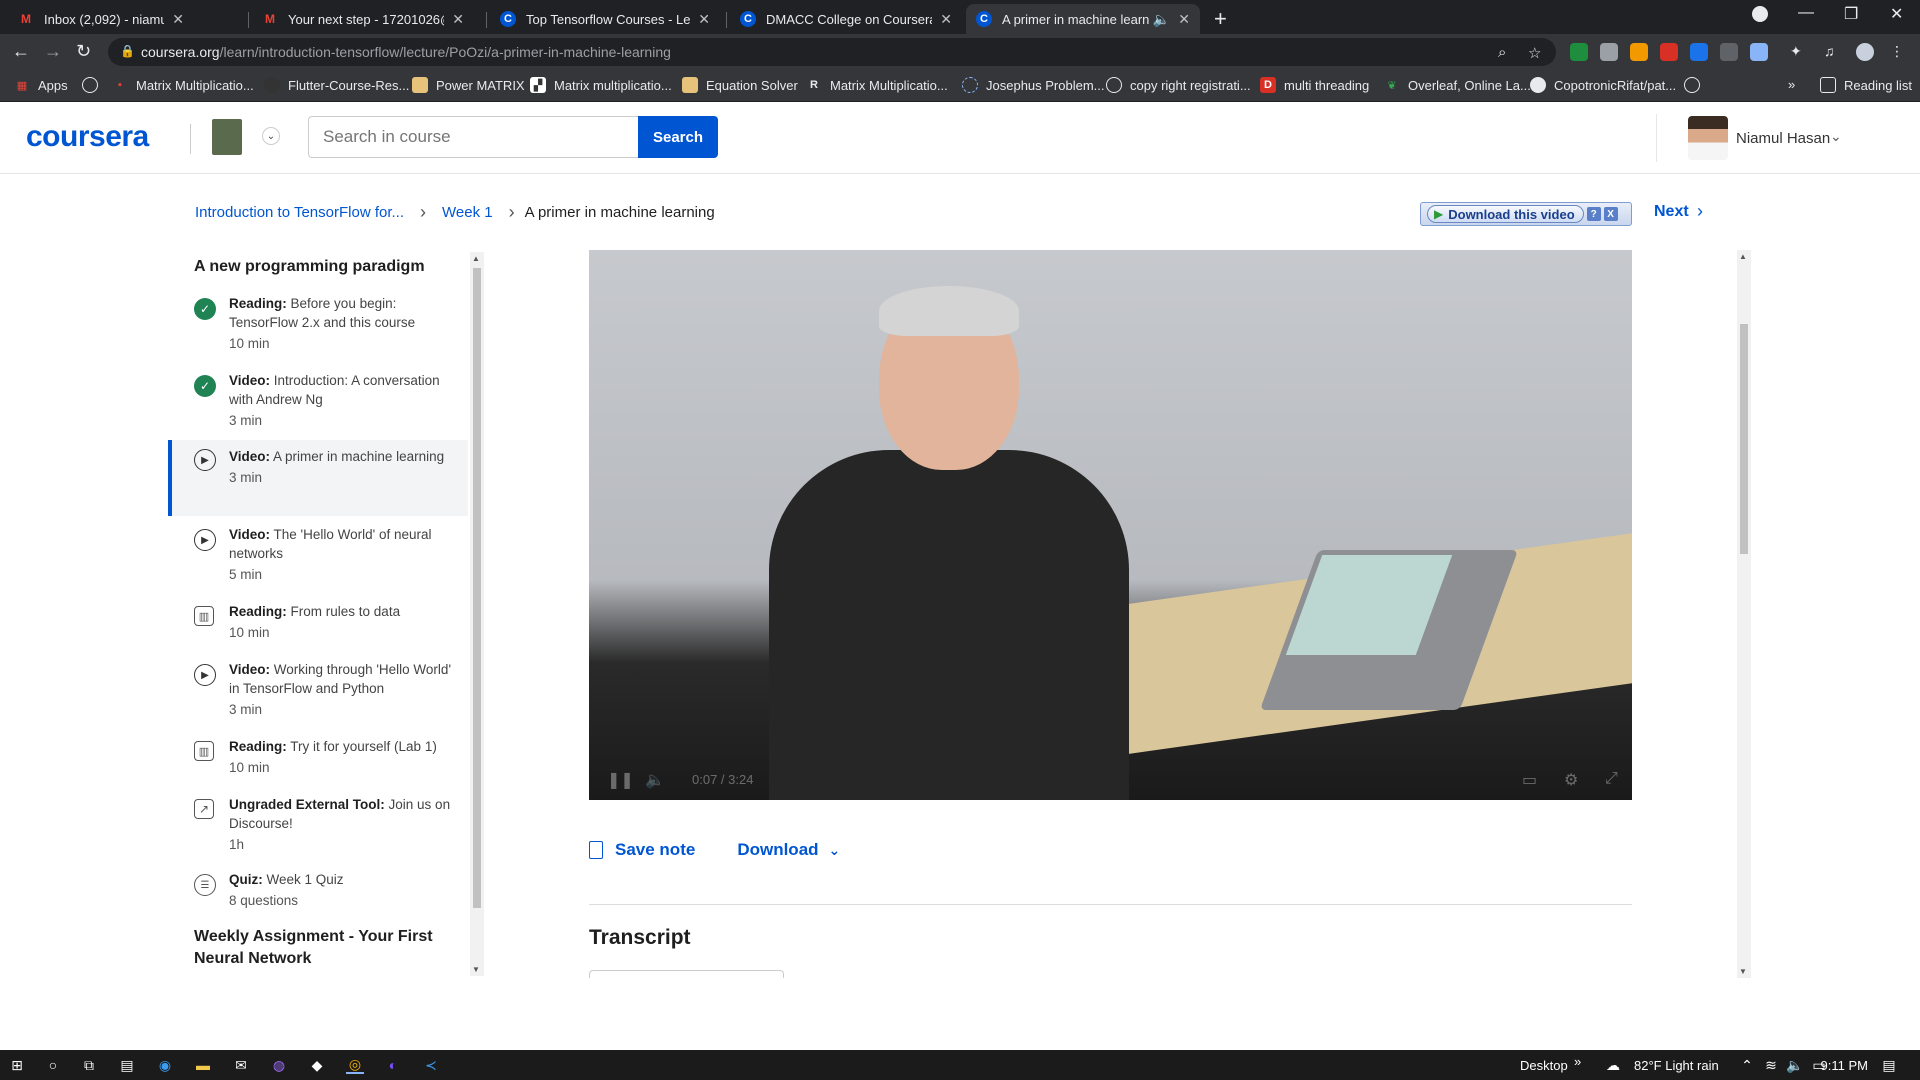 The width and height of the screenshot is (1920, 1080). What do you see at coordinates (21, 51) in the screenshot?
I see `back-icon: ←` at bounding box center [21, 51].